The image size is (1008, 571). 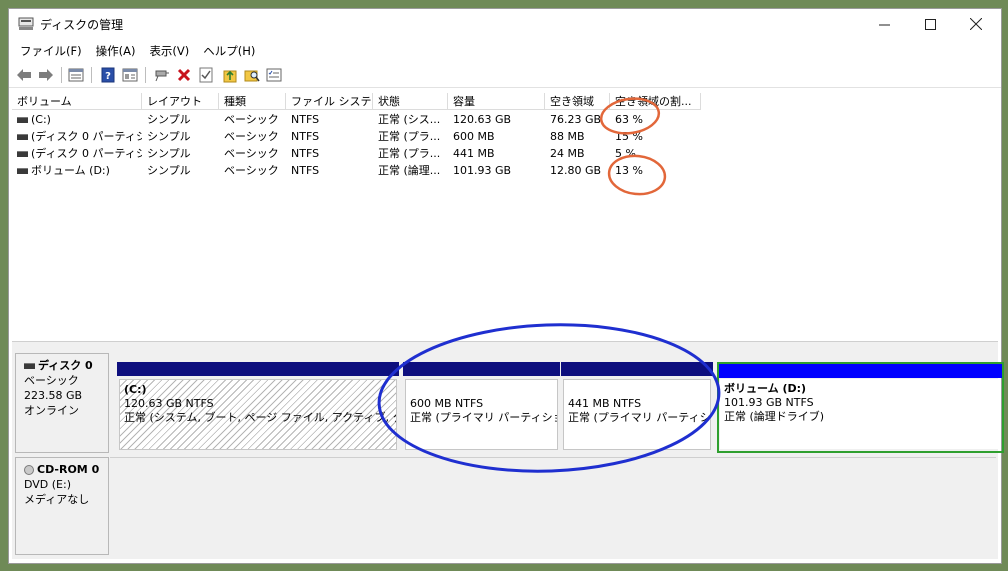 I want to click on window-title: ディスクの管理, so click(x=82, y=25).